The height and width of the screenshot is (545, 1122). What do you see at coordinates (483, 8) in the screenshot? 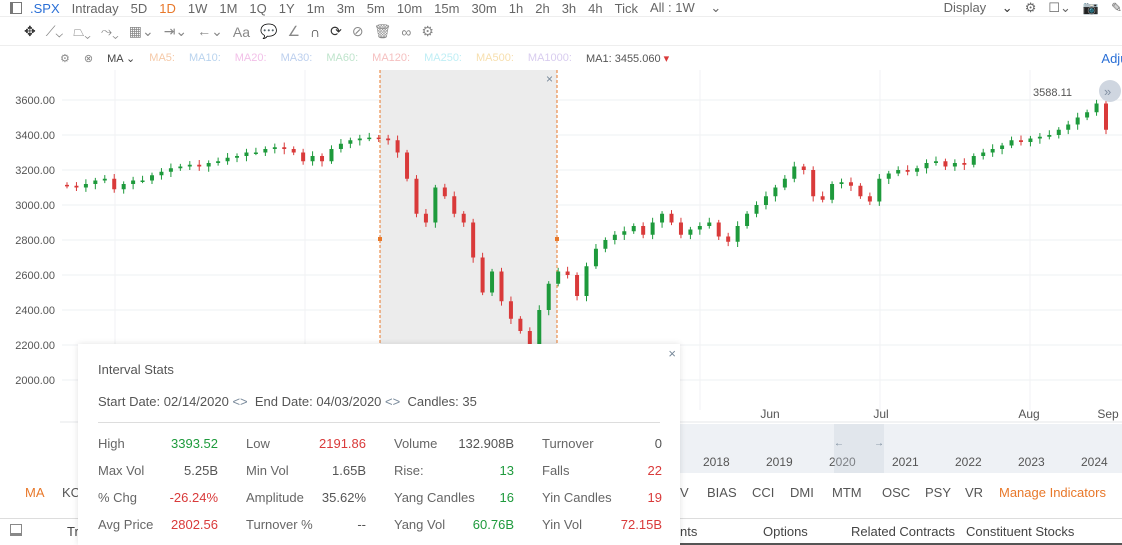
I see `period-30m: 30m` at bounding box center [483, 8].